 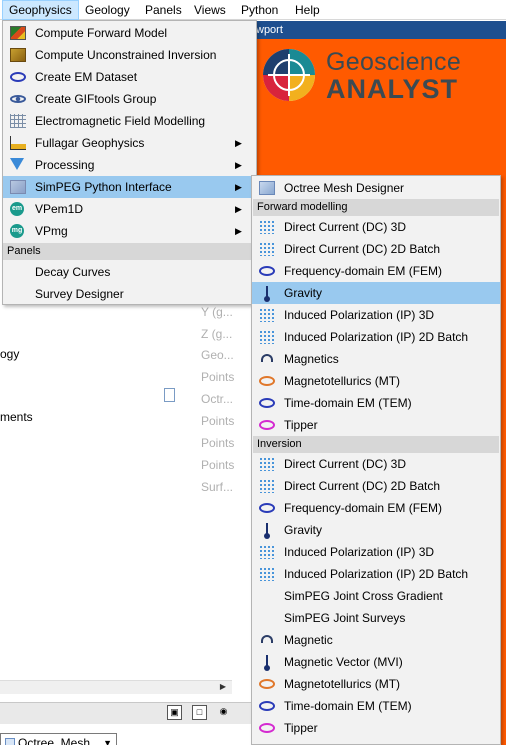 I want to click on menu-item-label: Compute Unconstrained Inversion, so click(x=126, y=55).